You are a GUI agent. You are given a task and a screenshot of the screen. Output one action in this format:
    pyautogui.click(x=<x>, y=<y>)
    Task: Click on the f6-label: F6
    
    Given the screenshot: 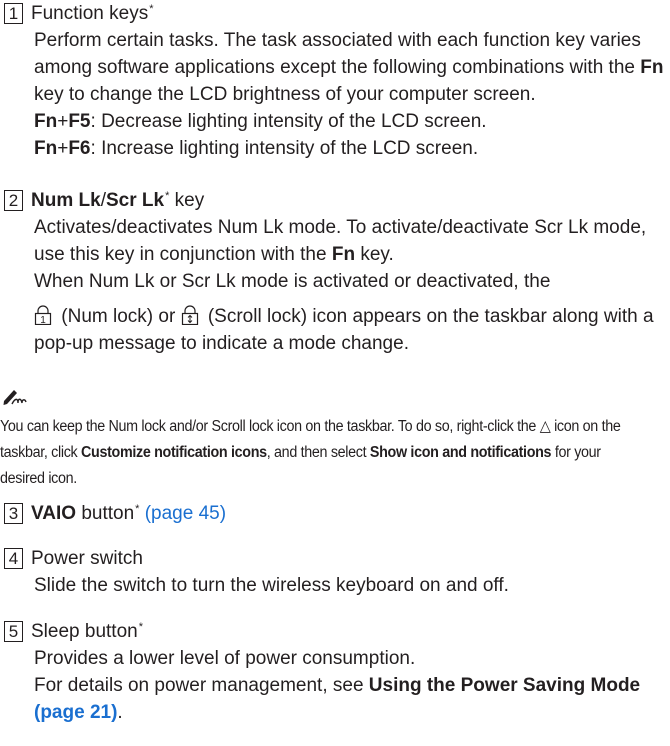 What is the action you would take?
    pyautogui.click(x=79, y=148)
    